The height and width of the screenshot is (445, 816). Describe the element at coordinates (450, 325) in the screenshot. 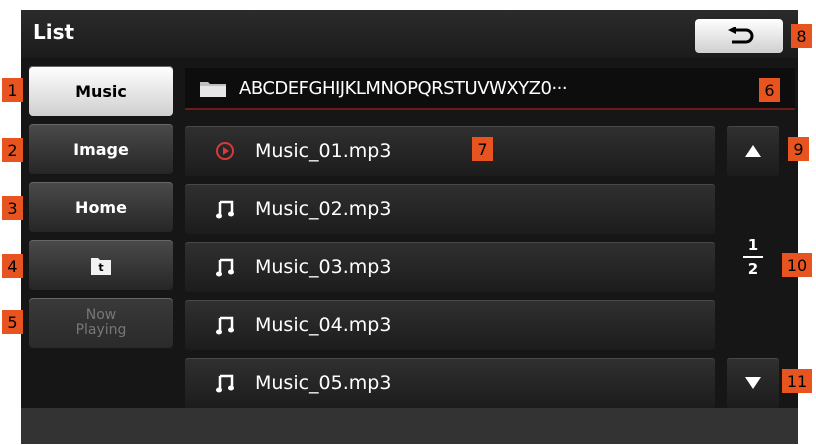

I see `file-item: Music_04.mp3` at that location.